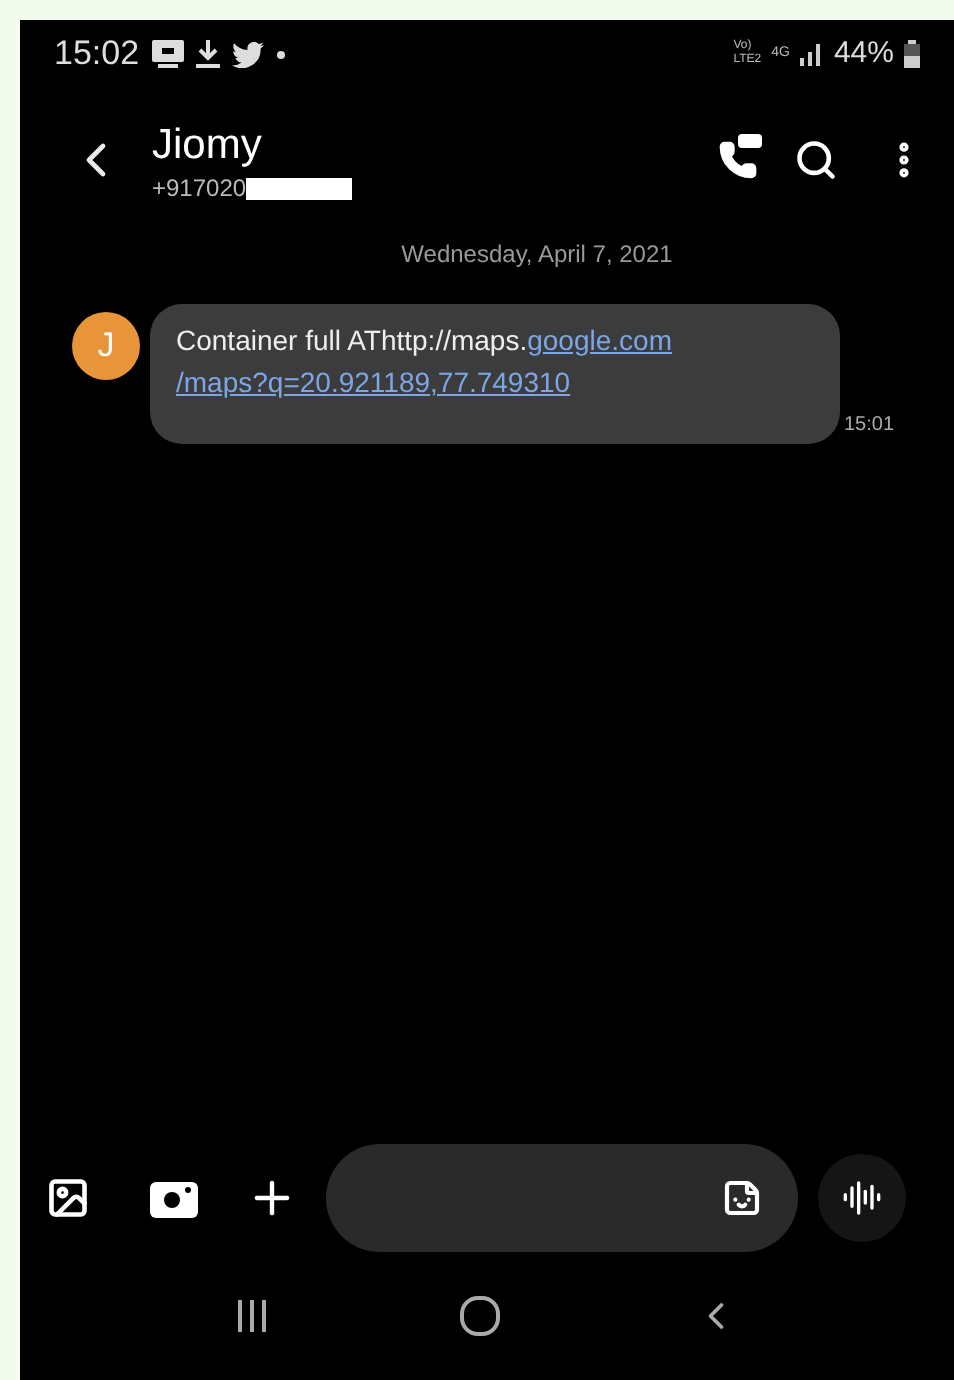 The width and height of the screenshot is (954, 1380). Describe the element at coordinates (247, 54) in the screenshot. I see `bird-icon` at that location.